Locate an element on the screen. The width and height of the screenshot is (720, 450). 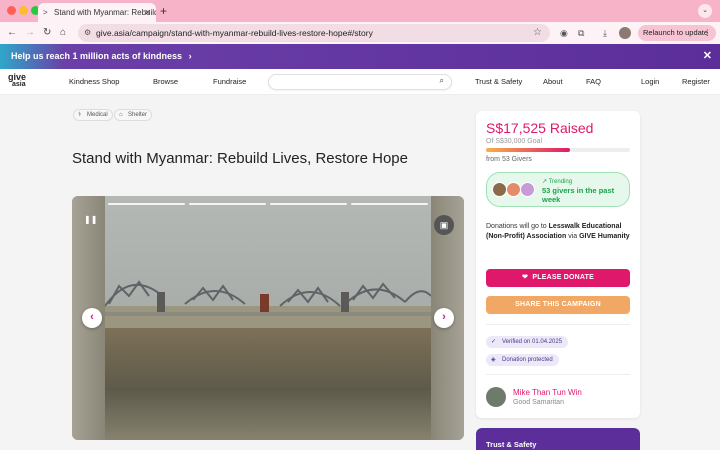
share-campaign-button: SHARE THIS CAMPAIGN is located at coordinates (558, 305).